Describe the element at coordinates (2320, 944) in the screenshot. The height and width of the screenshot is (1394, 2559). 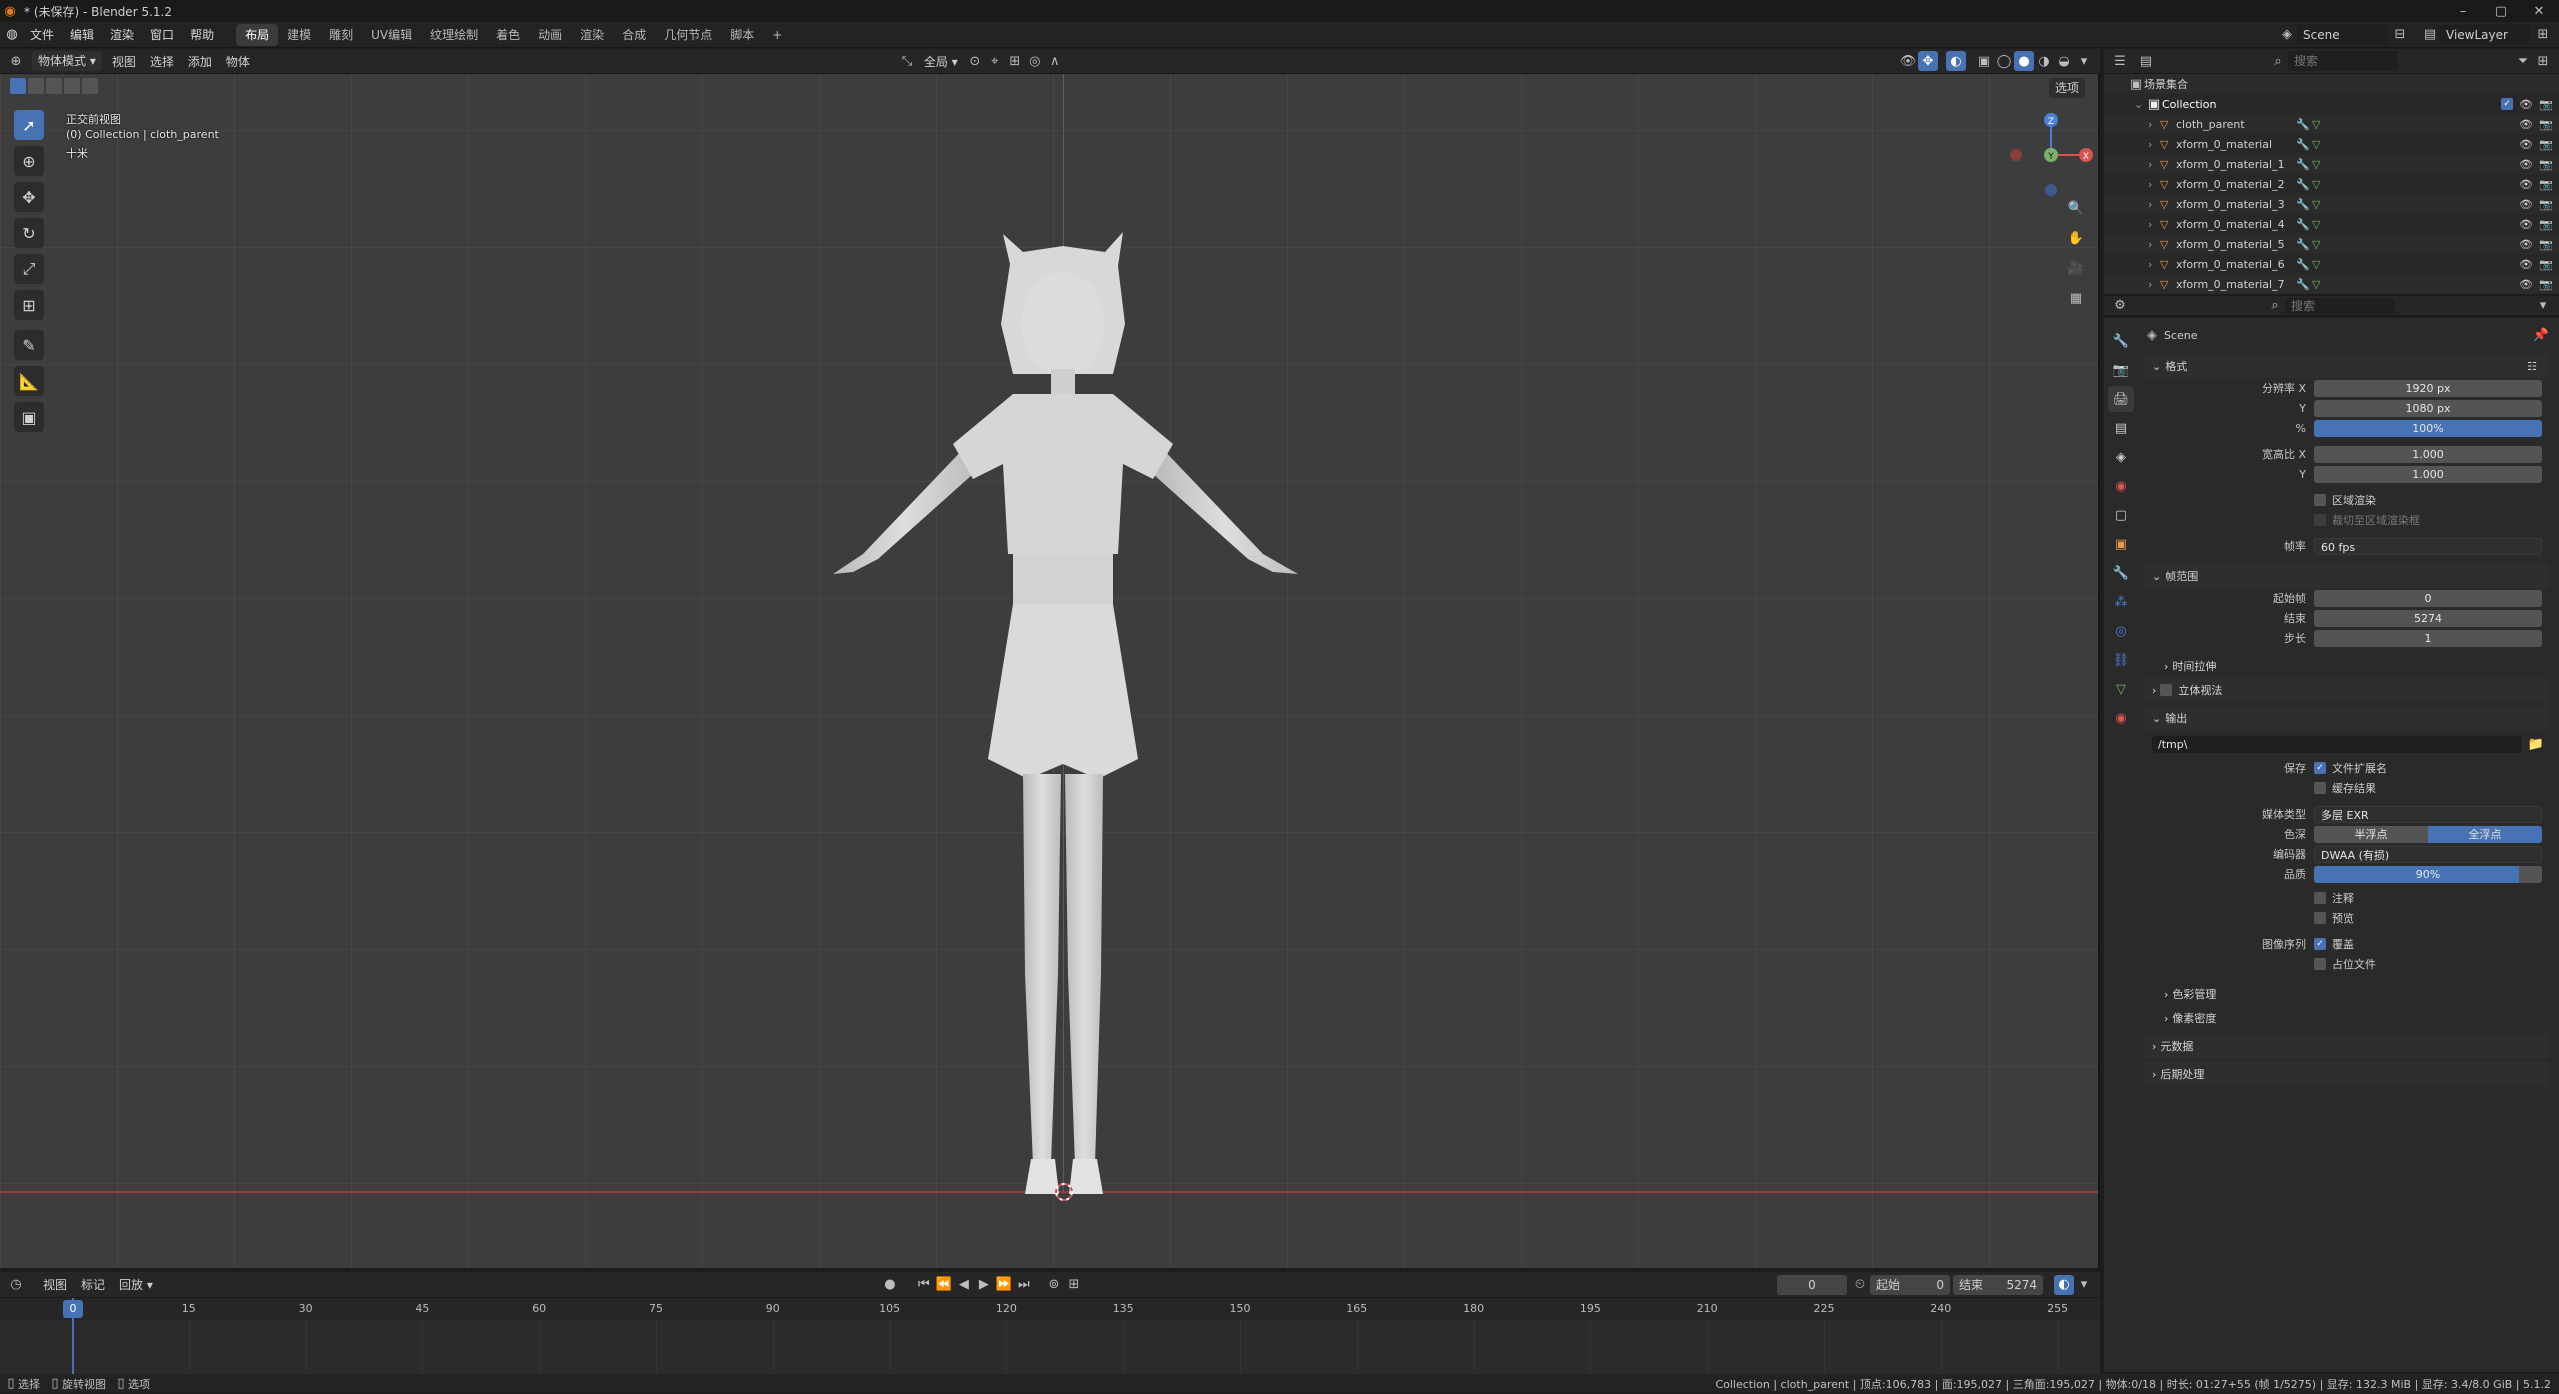
I see `overwrite-checkbox: ✓` at that location.